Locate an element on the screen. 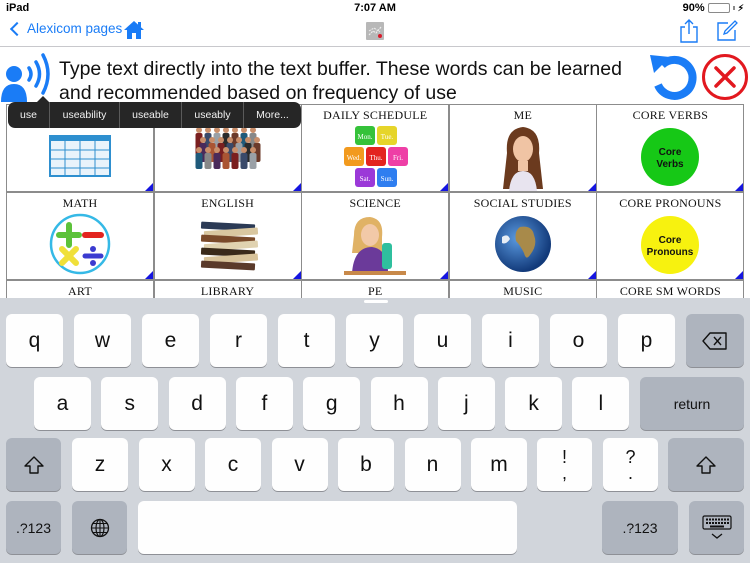  key-s: s is located at coordinates (130, 403).